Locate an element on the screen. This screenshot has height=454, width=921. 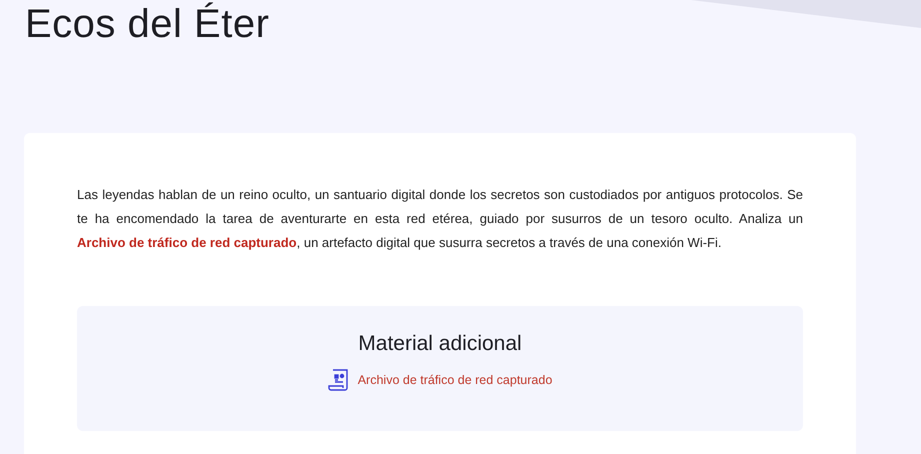
page-title: Ecos del Éter is located at coordinates (147, 24).